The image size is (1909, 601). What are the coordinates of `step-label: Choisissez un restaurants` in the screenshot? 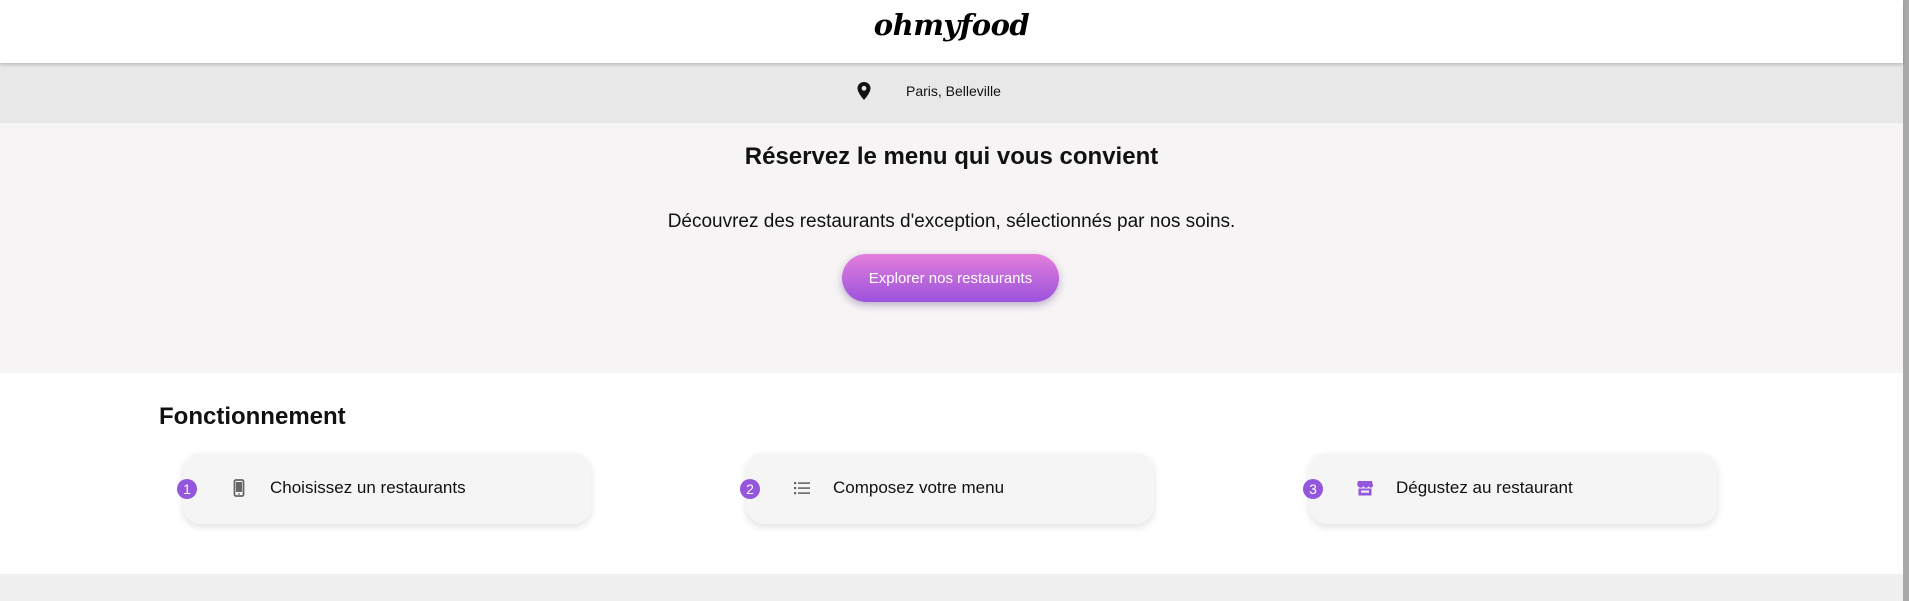 It's located at (368, 487).